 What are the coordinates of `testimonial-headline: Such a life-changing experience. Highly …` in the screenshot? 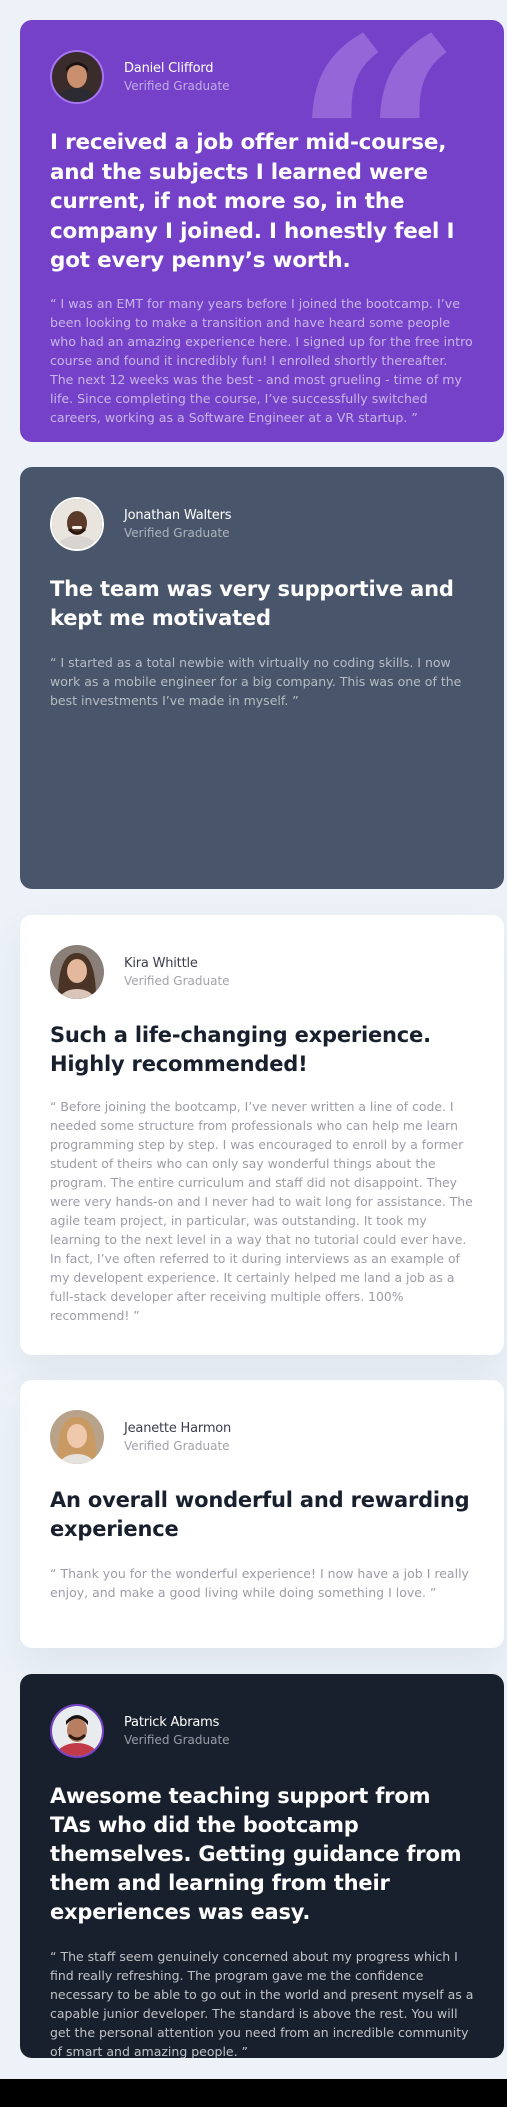 It's located at (240, 1049).